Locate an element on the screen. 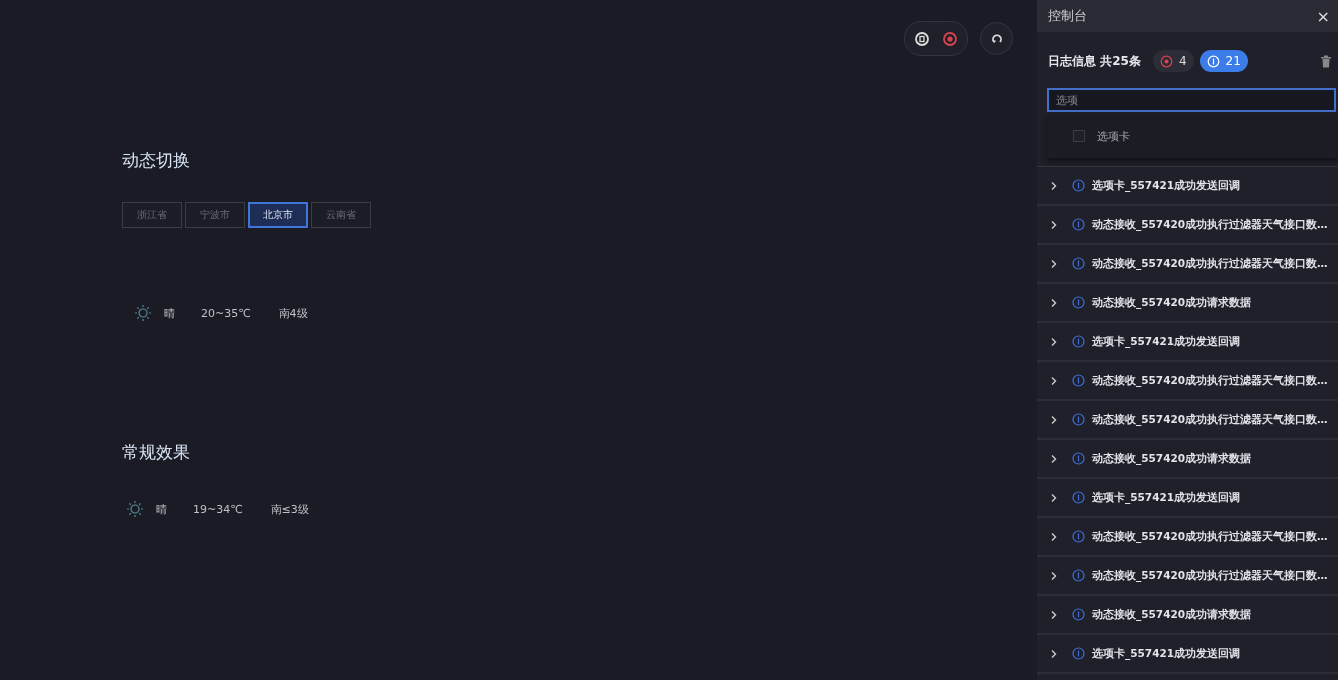 The image size is (1338, 680). record-icon is located at coordinates (950, 38).